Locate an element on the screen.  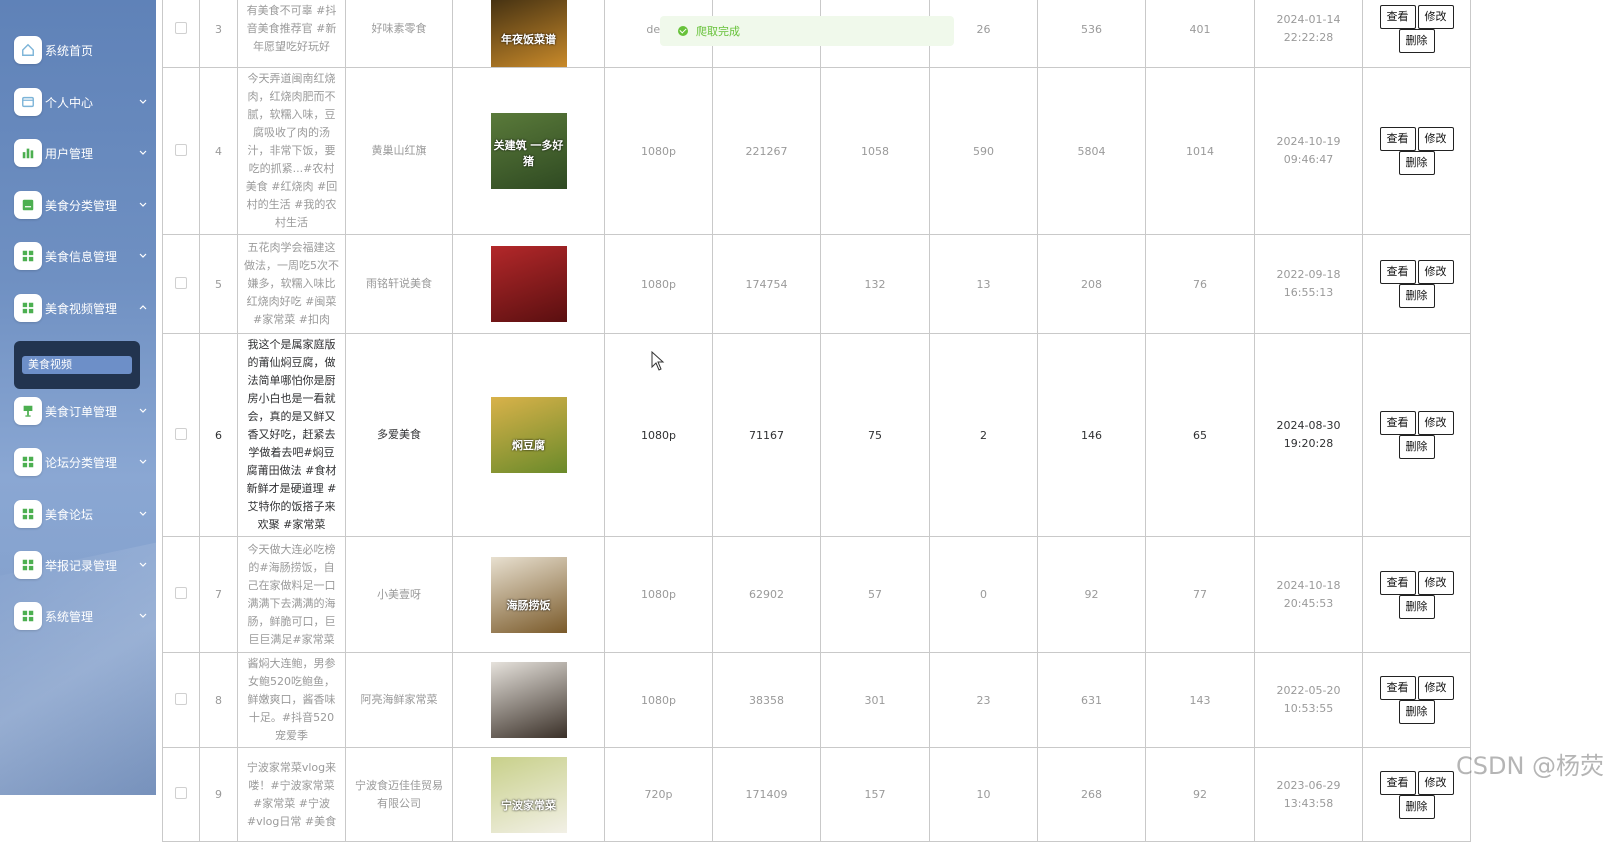
success-toast: 爬取完成 is located at coordinates (807, 31).